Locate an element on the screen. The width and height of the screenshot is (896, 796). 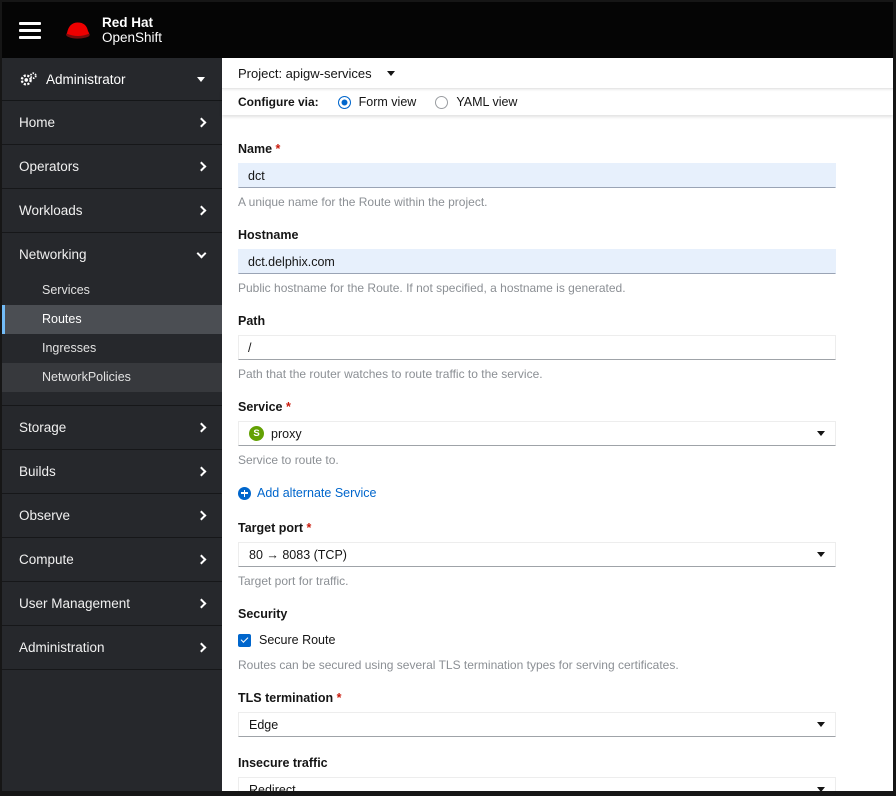
target-port-select-value: 80 → 8083 (TCP) is located at coordinates (298, 554).